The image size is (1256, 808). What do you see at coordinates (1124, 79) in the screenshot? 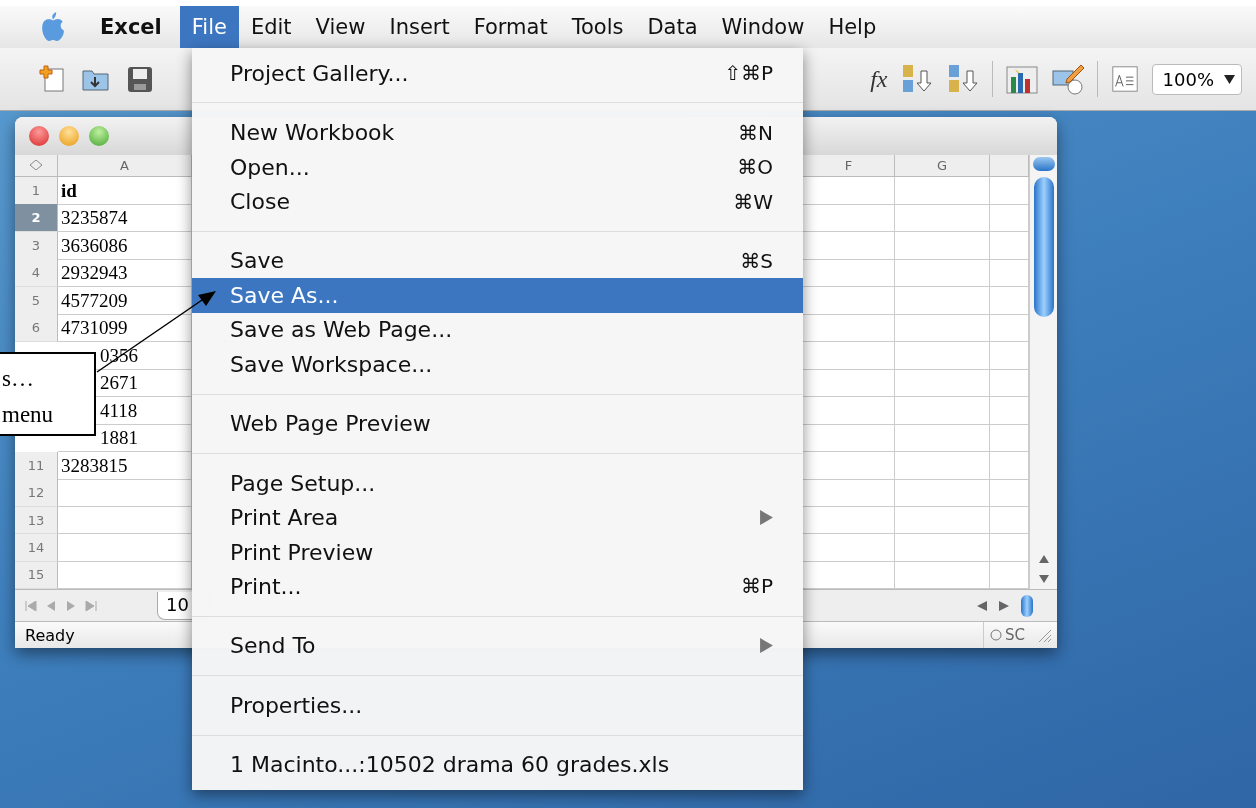
I see `text-box-icon` at bounding box center [1124, 79].